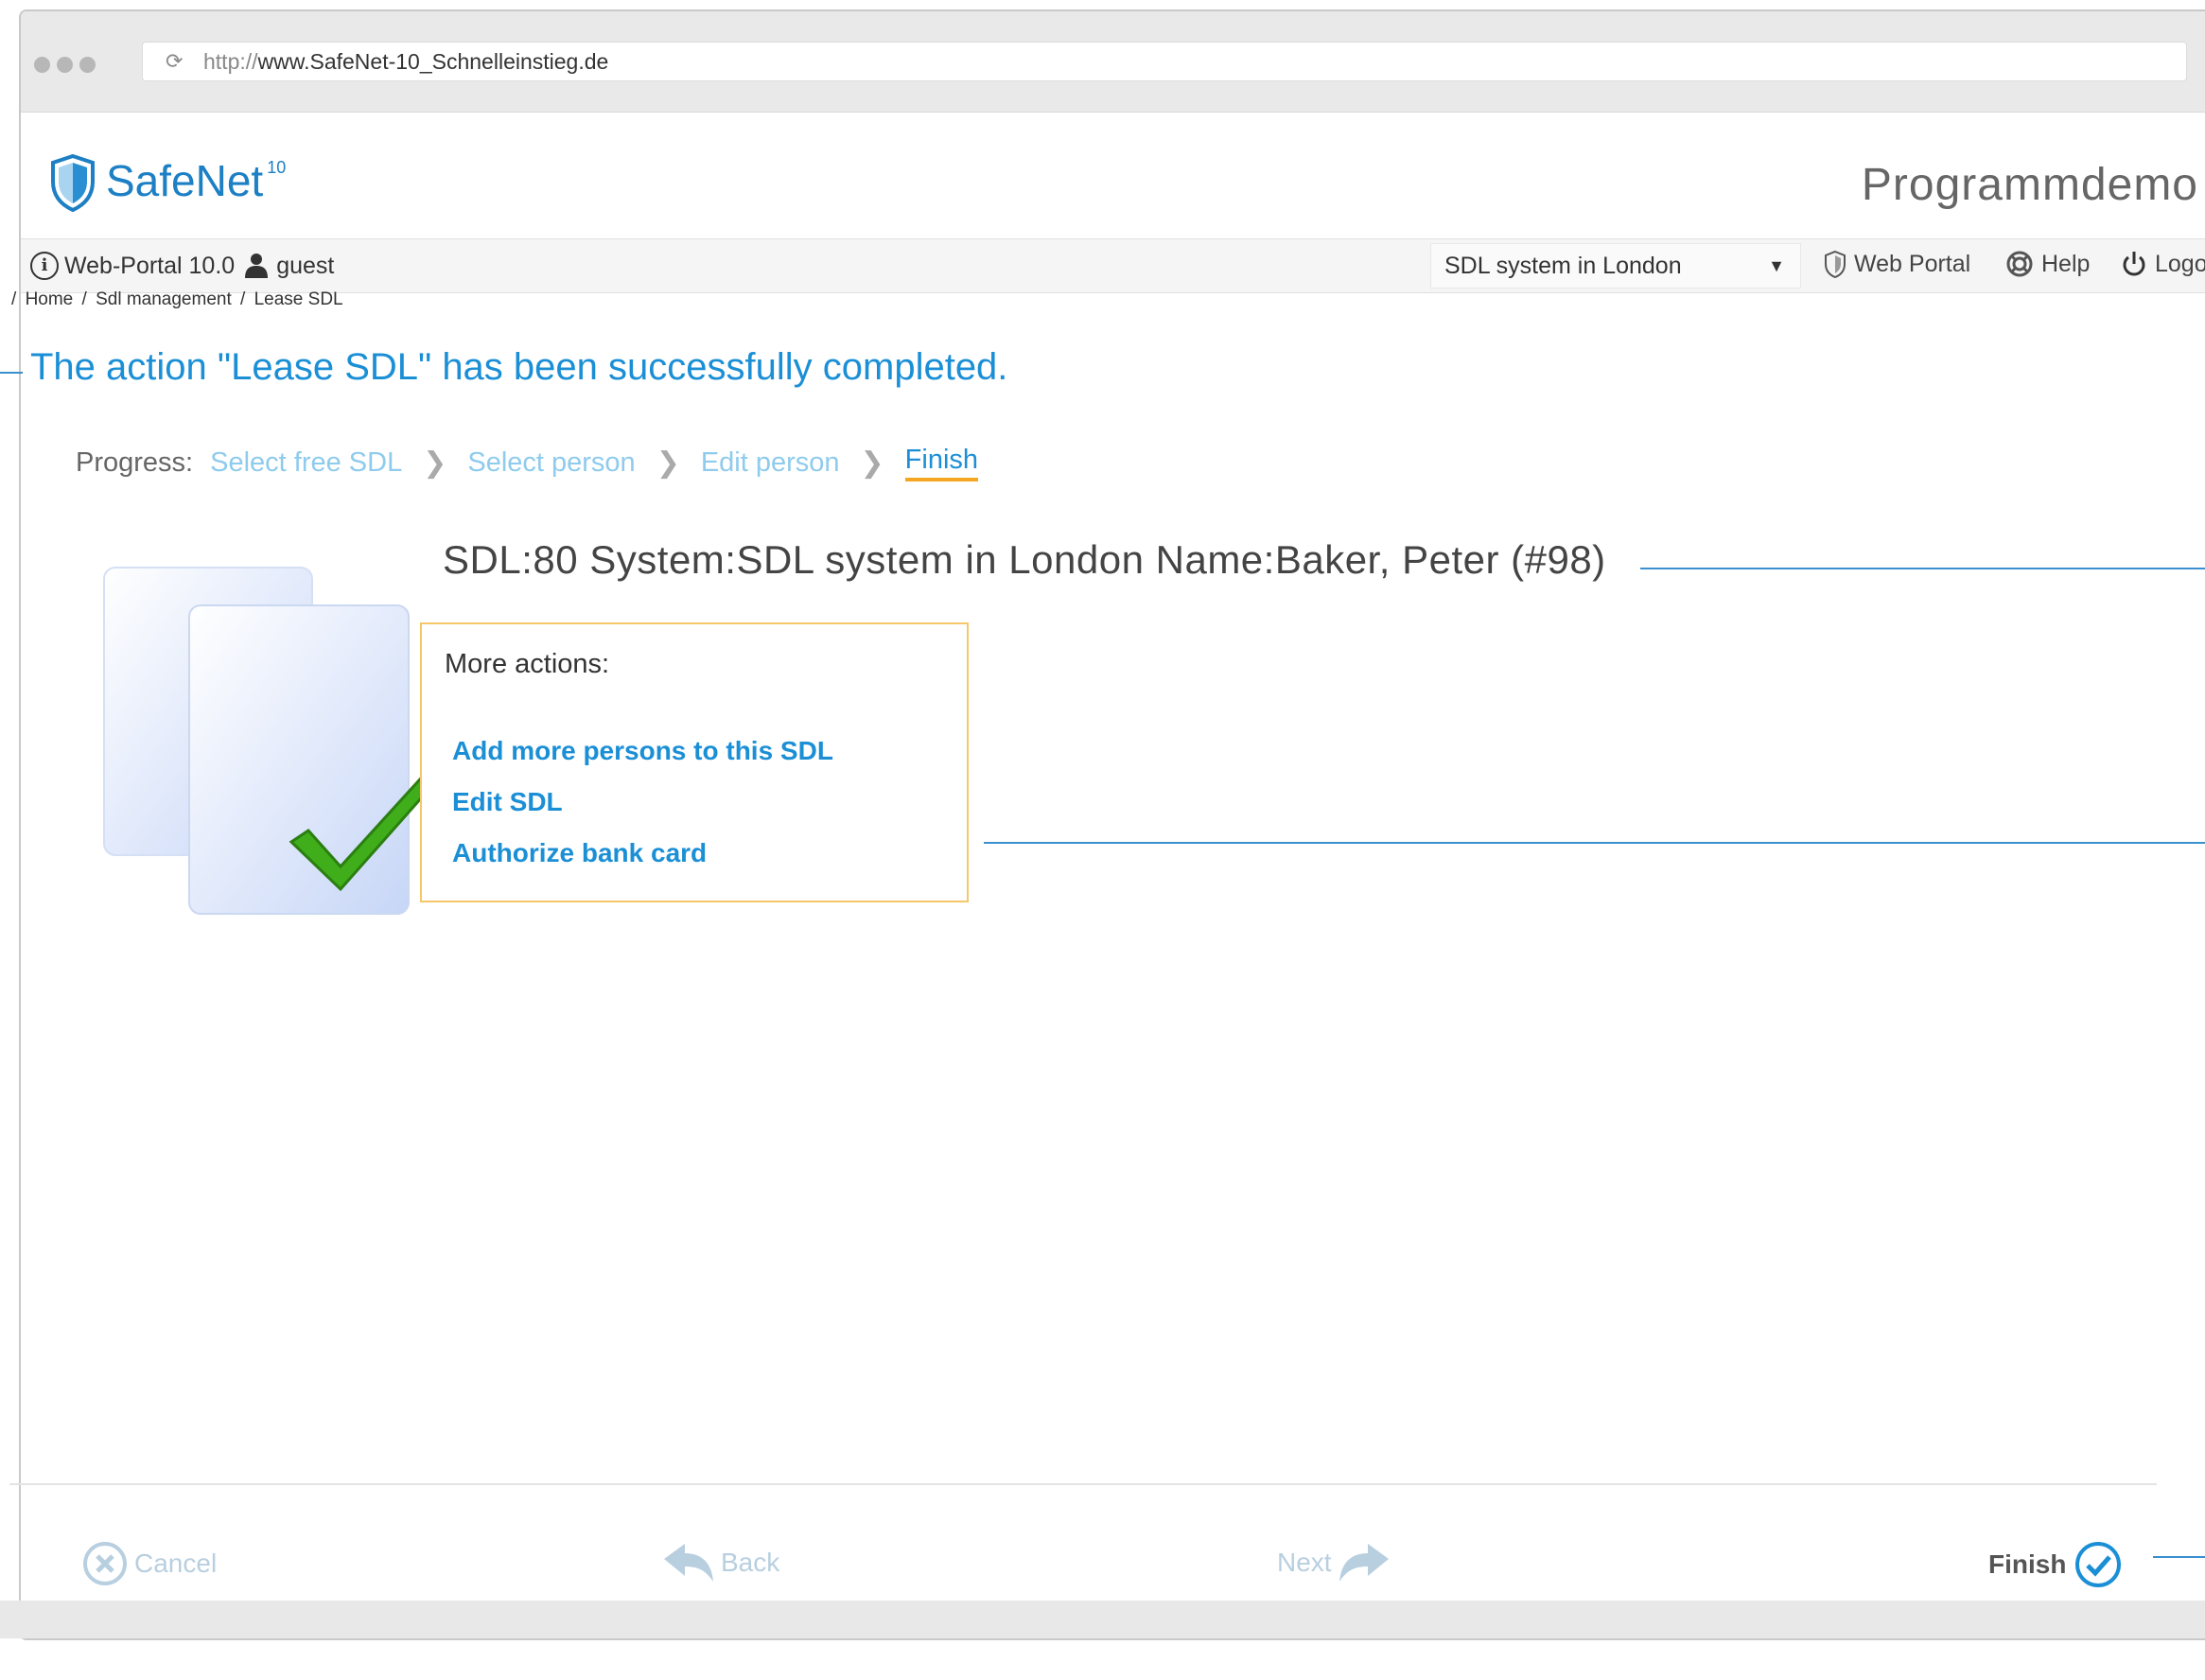  I want to click on breadcrumb-item-sdl-management: Sdl management, so click(164, 299).